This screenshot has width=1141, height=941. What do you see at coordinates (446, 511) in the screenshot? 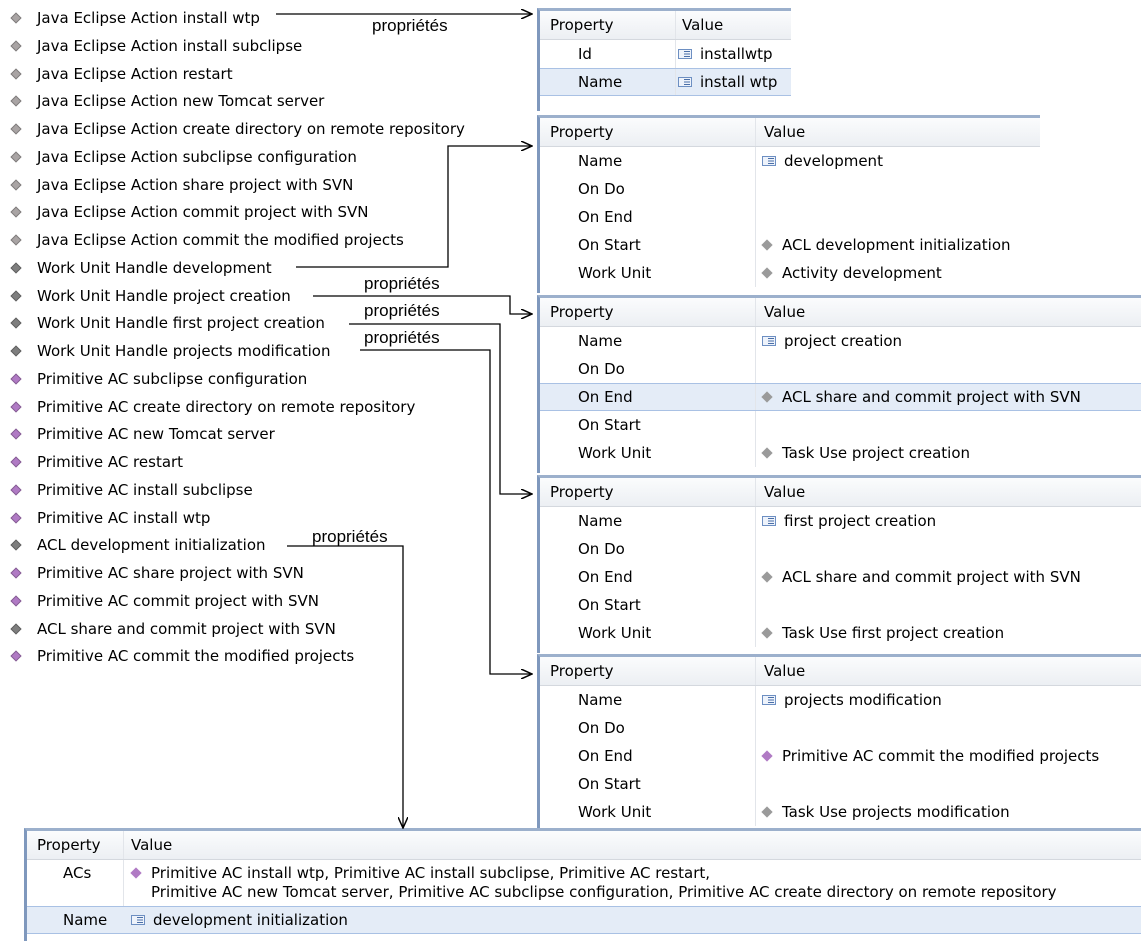
I see `arrow-projects-modification` at bounding box center [446, 511].